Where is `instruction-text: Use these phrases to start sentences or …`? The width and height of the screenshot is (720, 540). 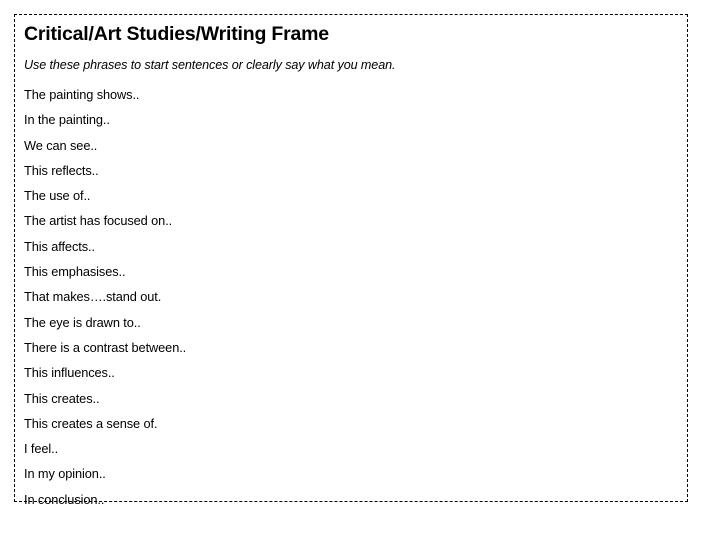
instruction-text: Use these phrases to start sentences or … is located at coordinates (210, 65).